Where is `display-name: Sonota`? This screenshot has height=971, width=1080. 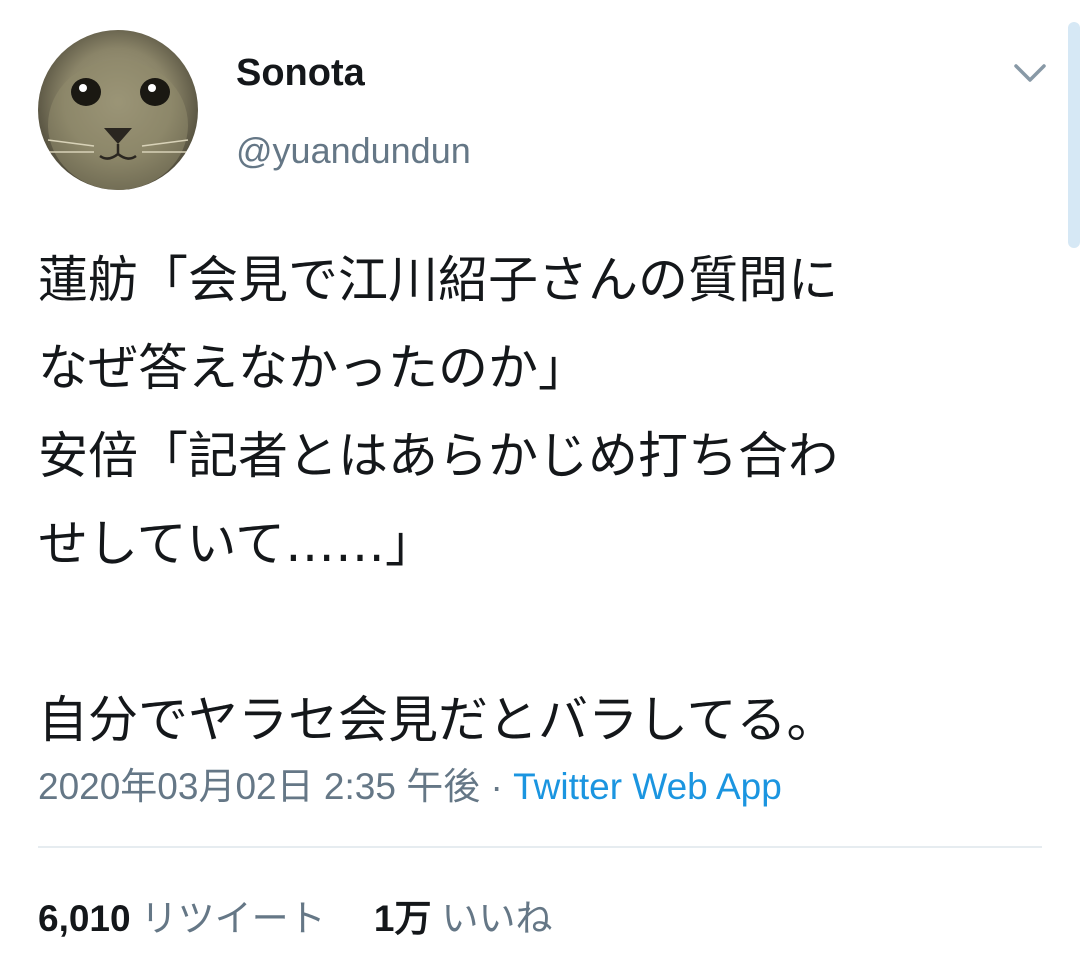
display-name: Sonota is located at coordinates (300, 73).